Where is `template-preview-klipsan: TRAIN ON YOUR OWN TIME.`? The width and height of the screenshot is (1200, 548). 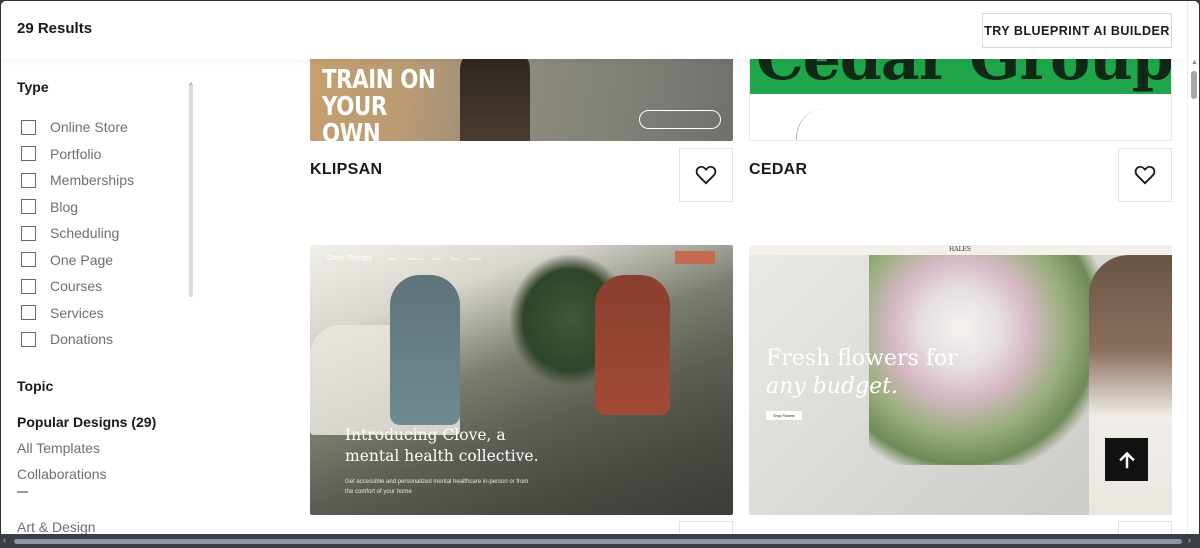
template-preview-klipsan: TRAIN ON YOUR OWN TIME. is located at coordinates (521, 100).